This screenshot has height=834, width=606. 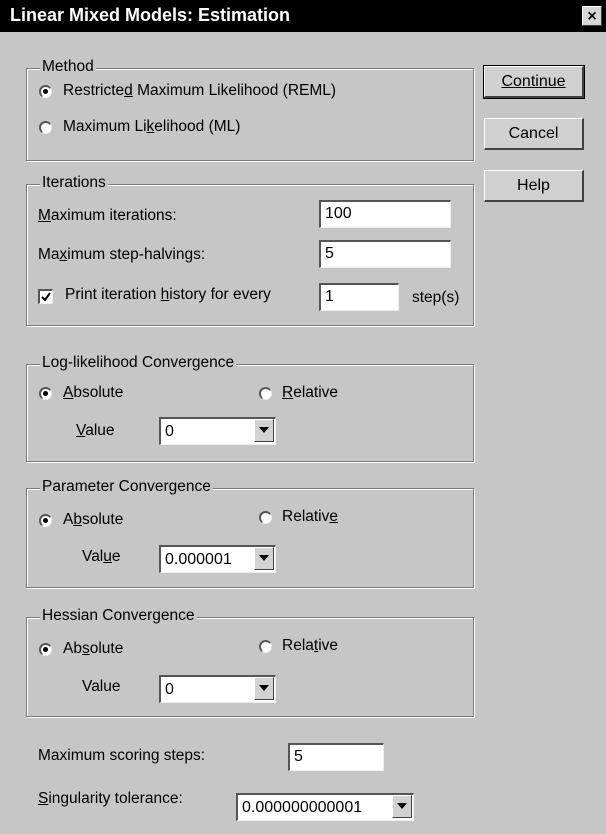 I want to click on reml-radio, so click(x=45, y=91).